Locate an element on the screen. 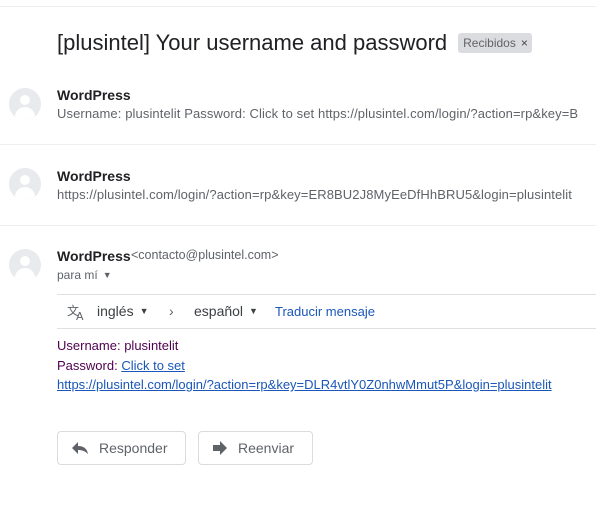 The image size is (596, 508). reply-label: Responder is located at coordinates (133, 448).